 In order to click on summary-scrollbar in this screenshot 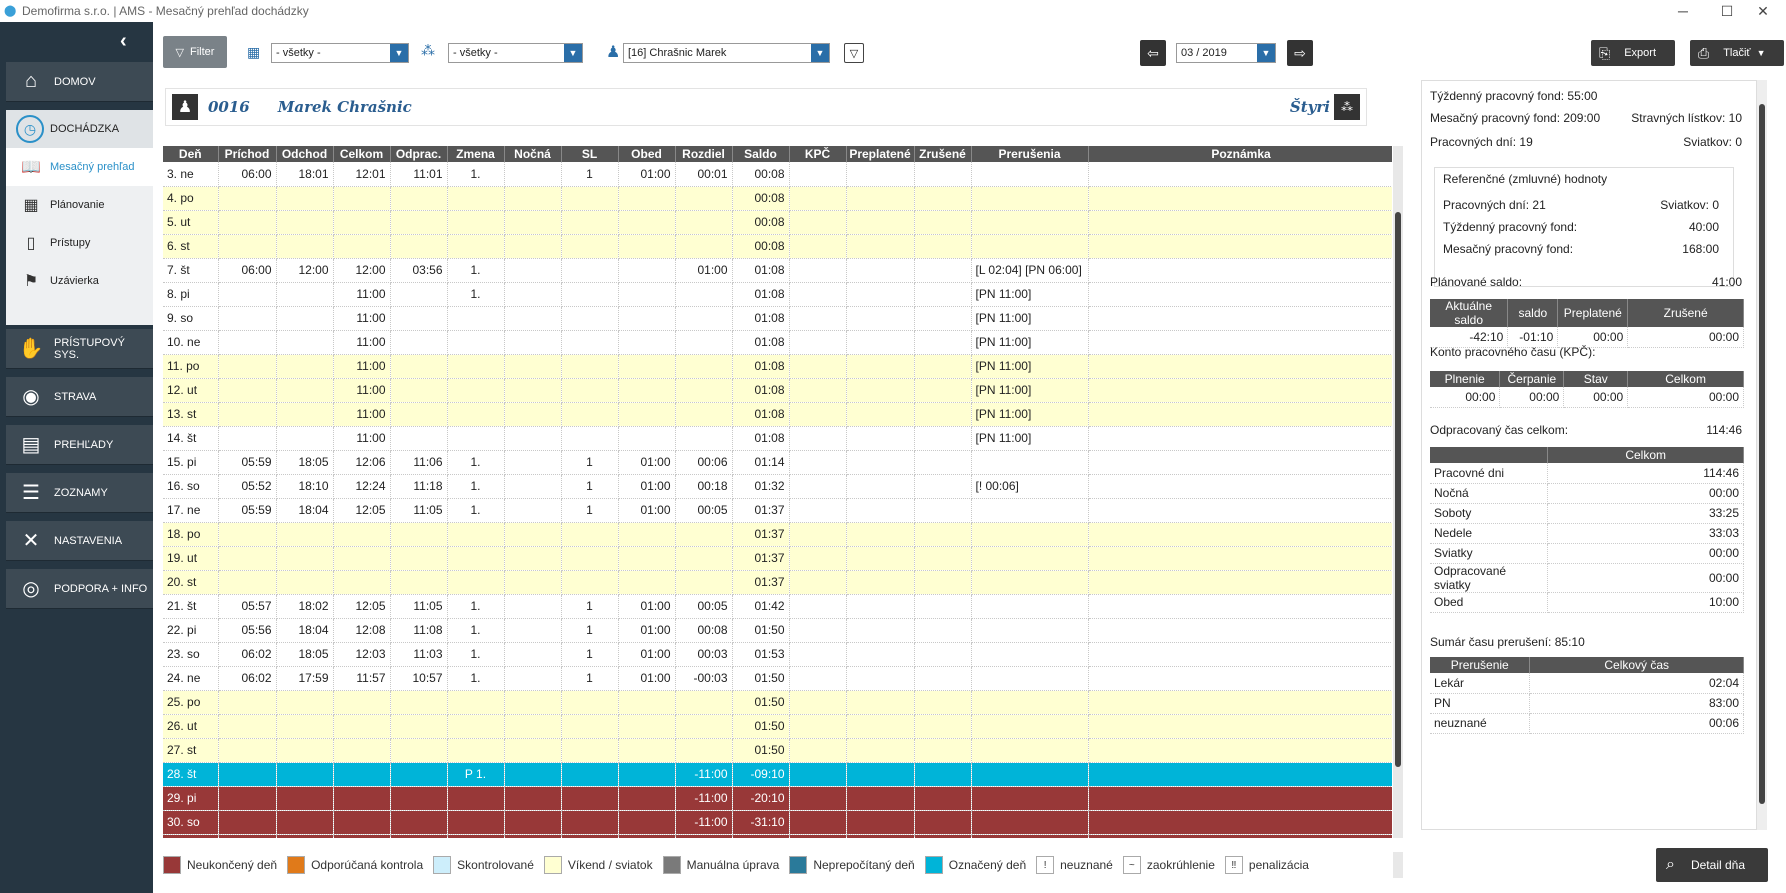, I will do `click(1762, 455)`.